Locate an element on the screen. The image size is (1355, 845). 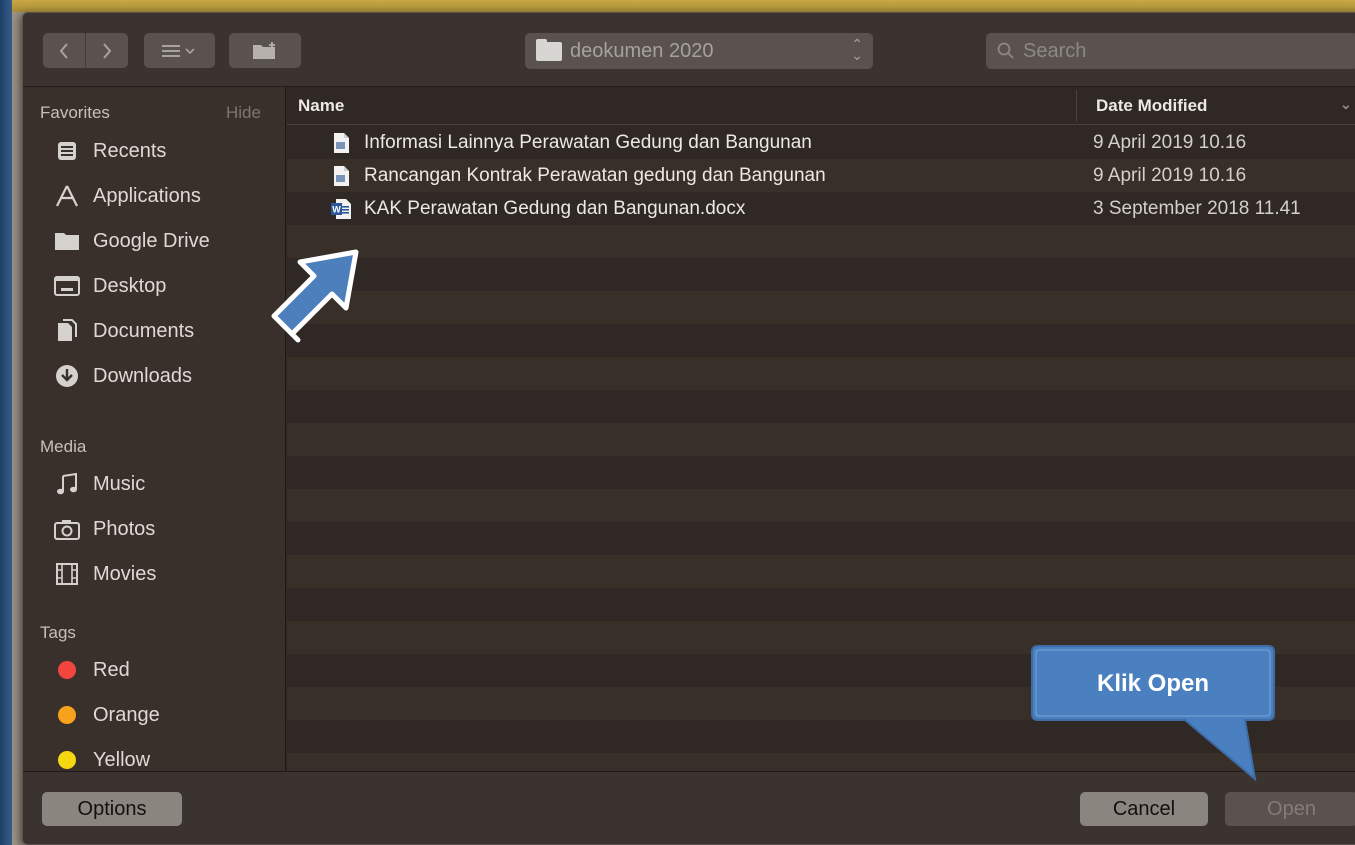
svg-text: W is located at coordinates (336, 210).